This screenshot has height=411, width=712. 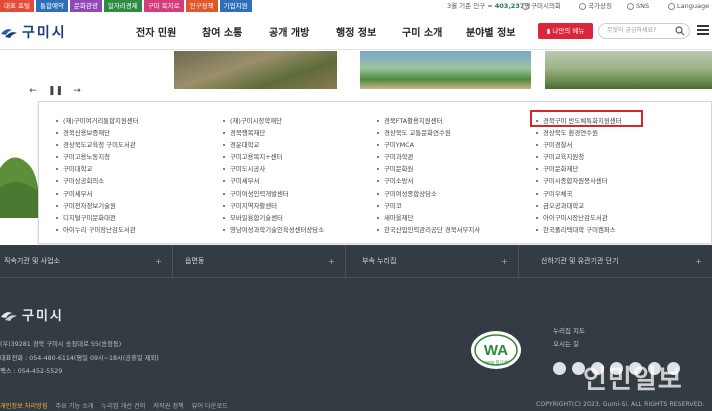 What do you see at coordinates (434, 31) in the screenshot?
I see `nav-item-about: 구미 소개` at bounding box center [434, 31].